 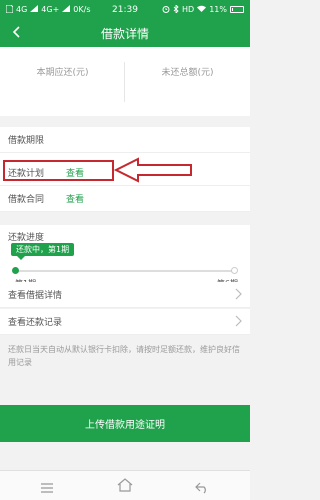 What do you see at coordinates (125, 199) in the screenshot?
I see `loan-contract-row: 借款合同 查看` at bounding box center [125, 199].